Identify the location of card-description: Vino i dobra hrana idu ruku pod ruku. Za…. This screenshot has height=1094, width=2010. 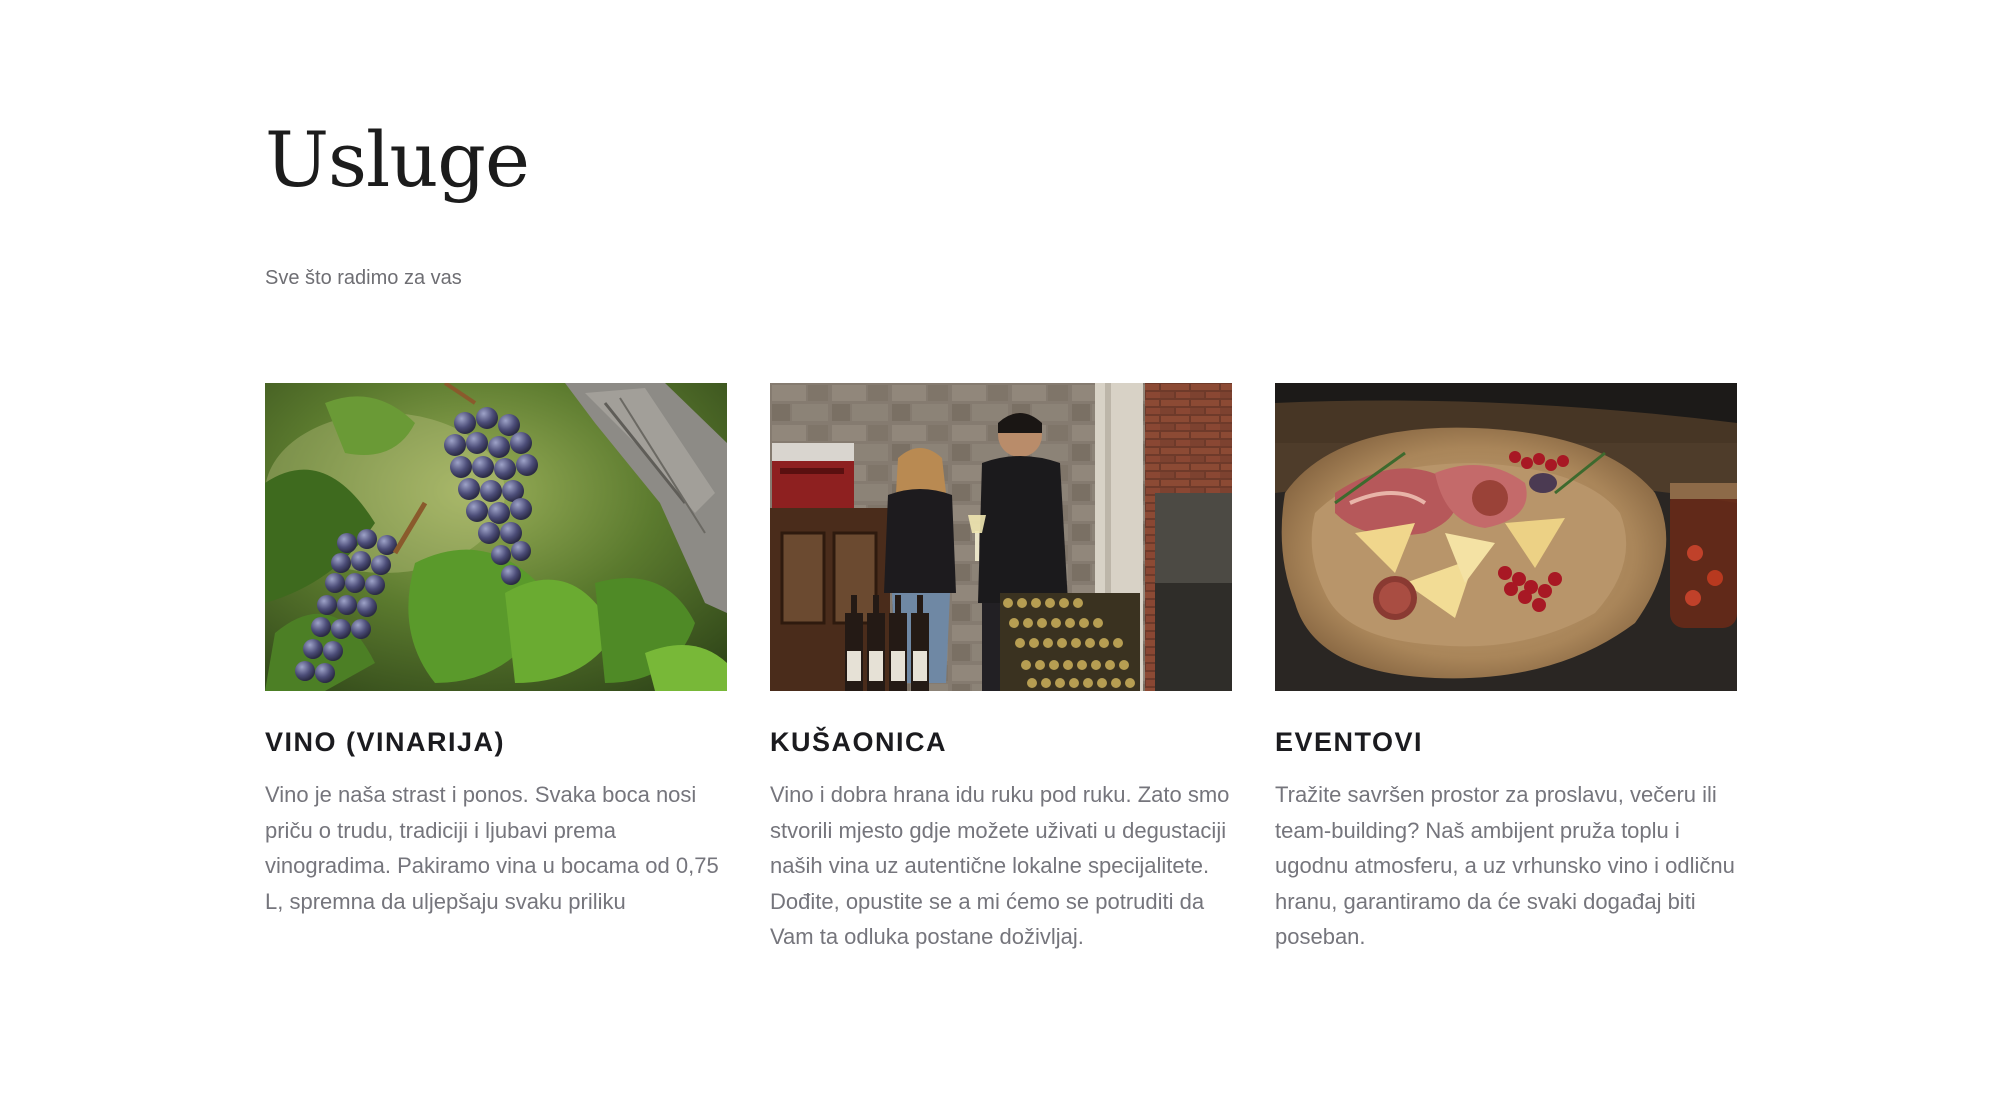
(1000, 865).